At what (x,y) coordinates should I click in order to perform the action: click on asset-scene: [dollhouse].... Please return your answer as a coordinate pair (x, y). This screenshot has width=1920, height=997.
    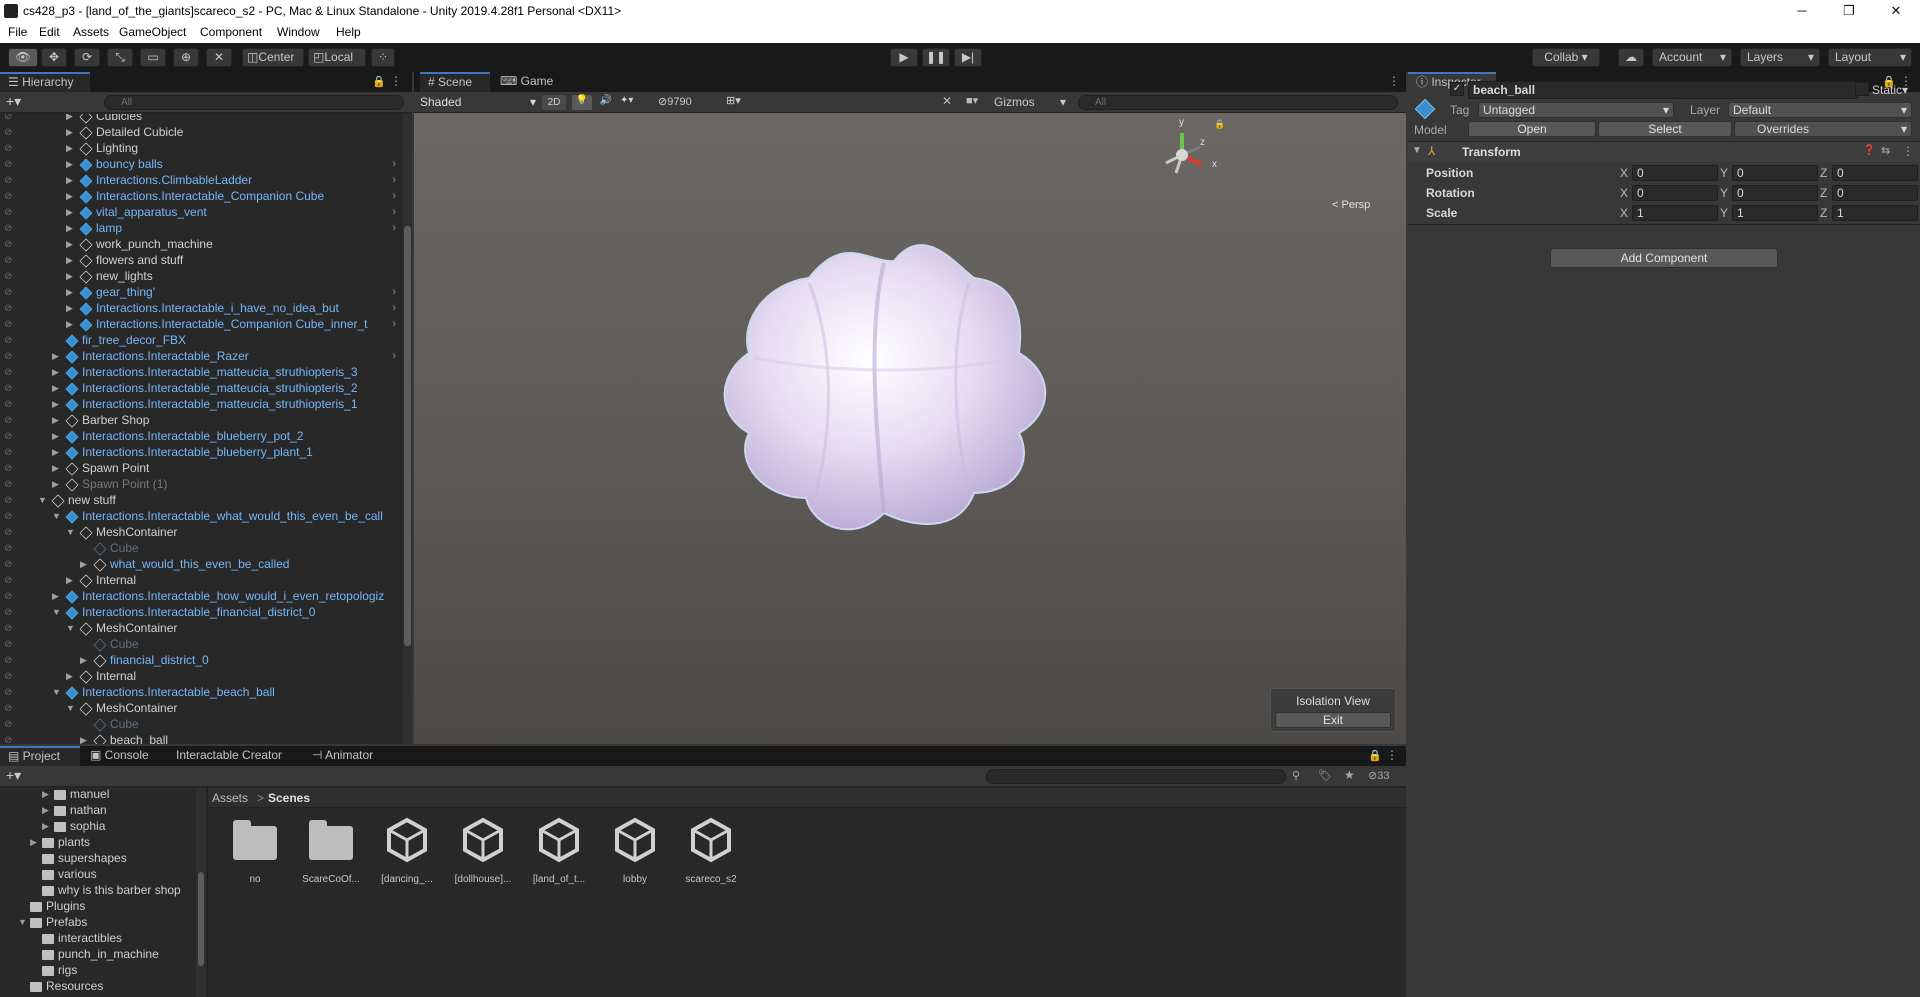
    Looking at the image, I should click on (483, 850).